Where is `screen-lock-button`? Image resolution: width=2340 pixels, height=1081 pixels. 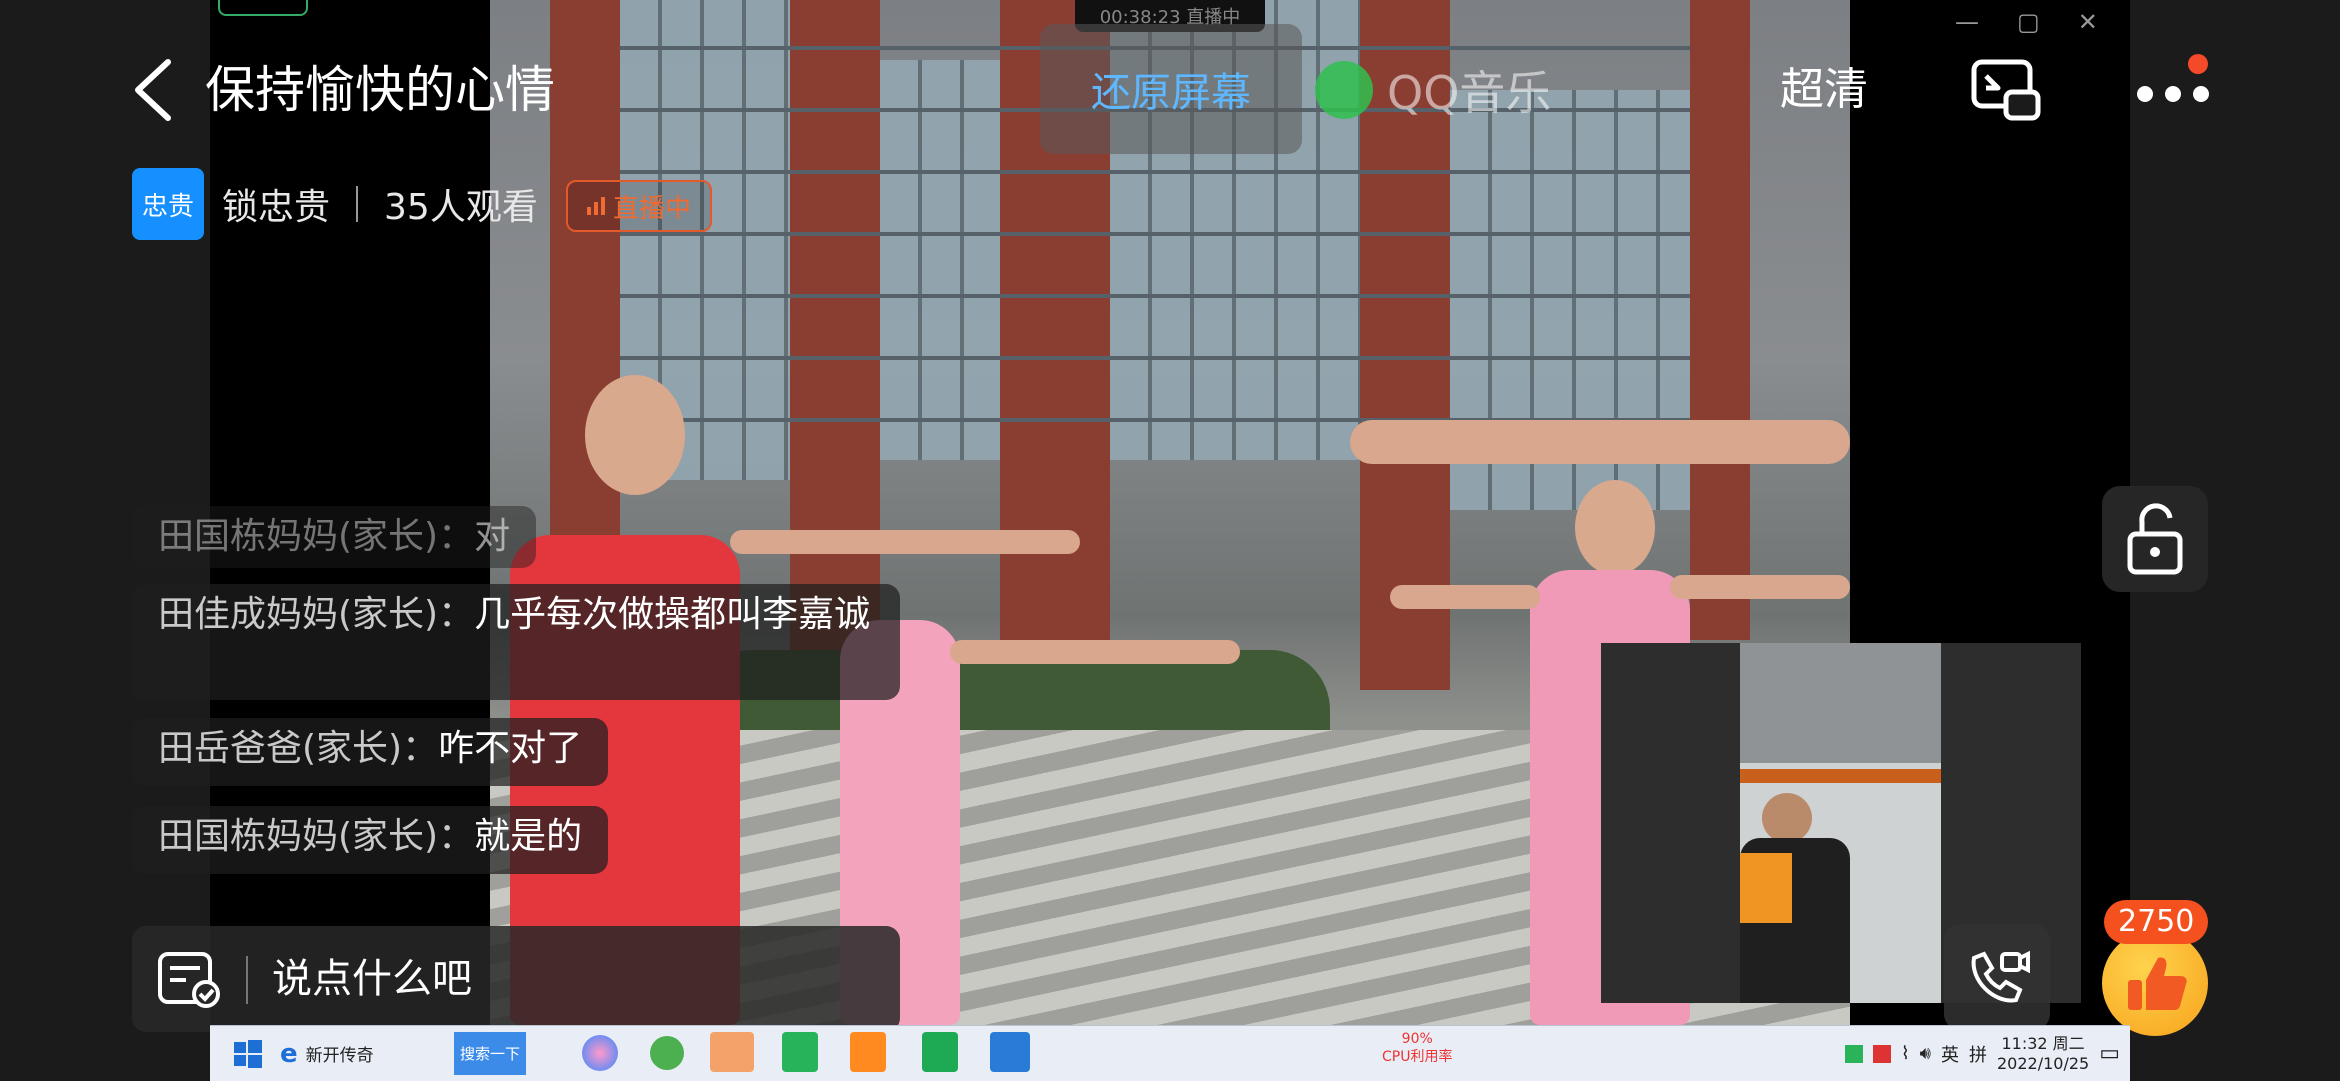 screen-lock-button is located at coordinates (2155, 539).